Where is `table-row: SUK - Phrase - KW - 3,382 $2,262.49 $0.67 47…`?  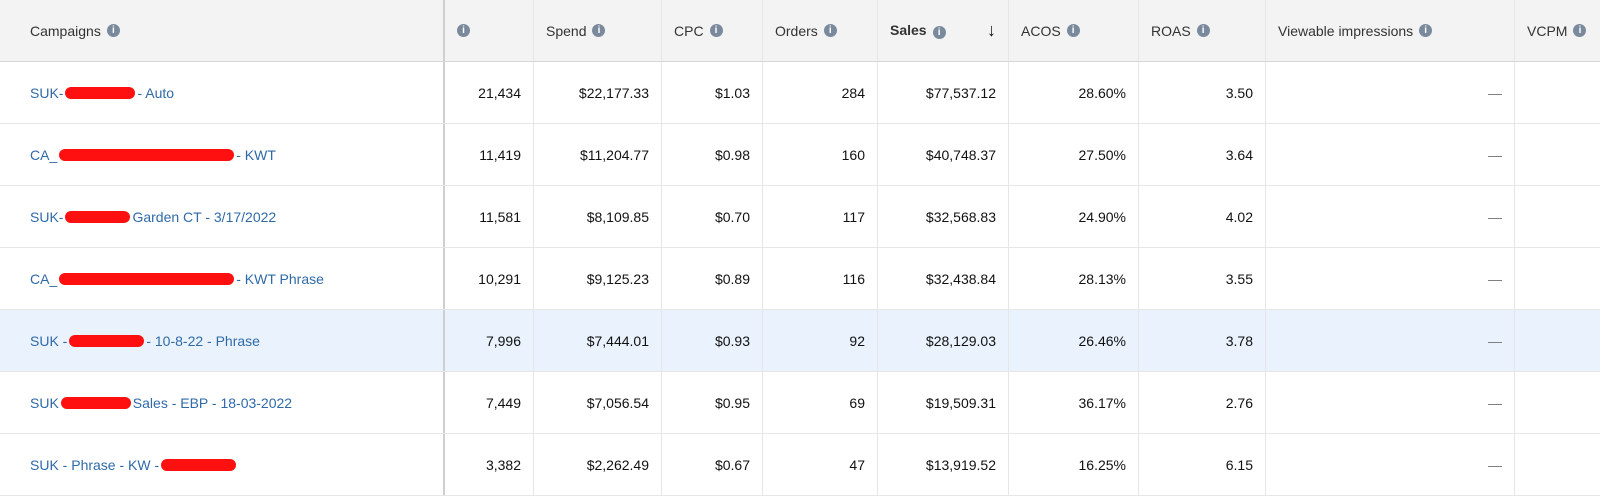
table-row: SUK - Phrase - KW - 3,382 $2,262.49 $0.67 47… is located at coordinates (800, 465).